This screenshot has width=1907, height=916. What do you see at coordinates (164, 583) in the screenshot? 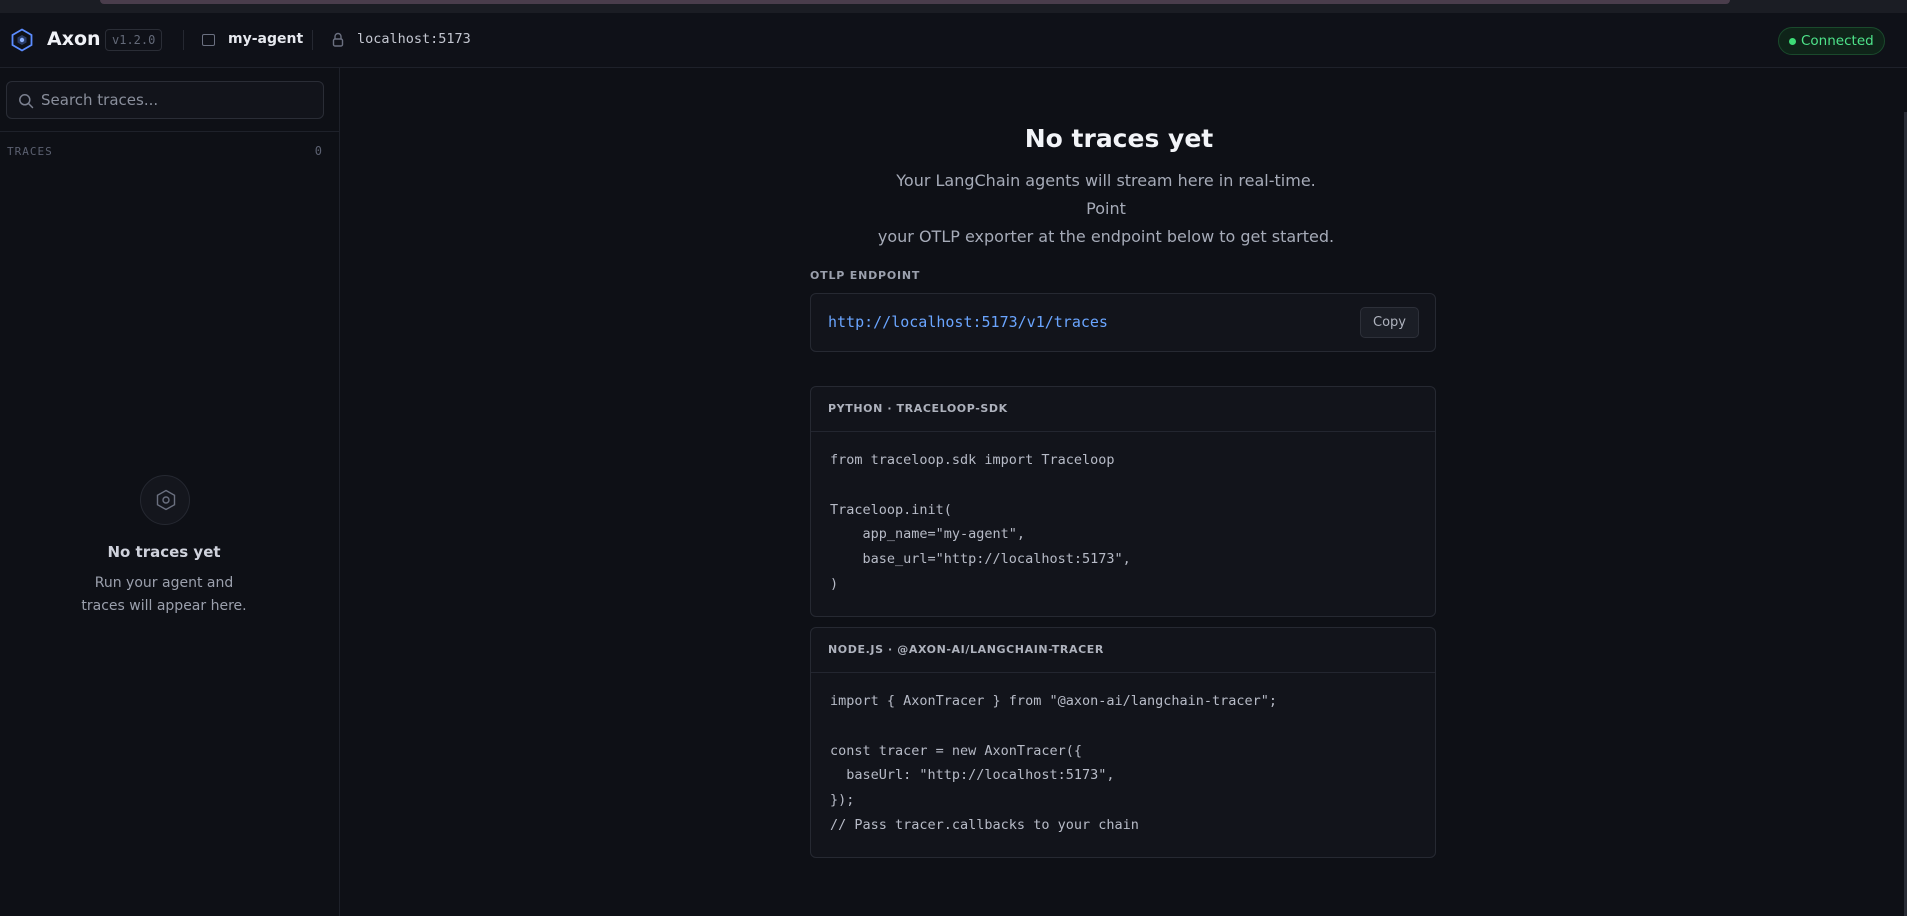
I see `empty-state-line: Run your agent and` at bounding box center [164, 583].